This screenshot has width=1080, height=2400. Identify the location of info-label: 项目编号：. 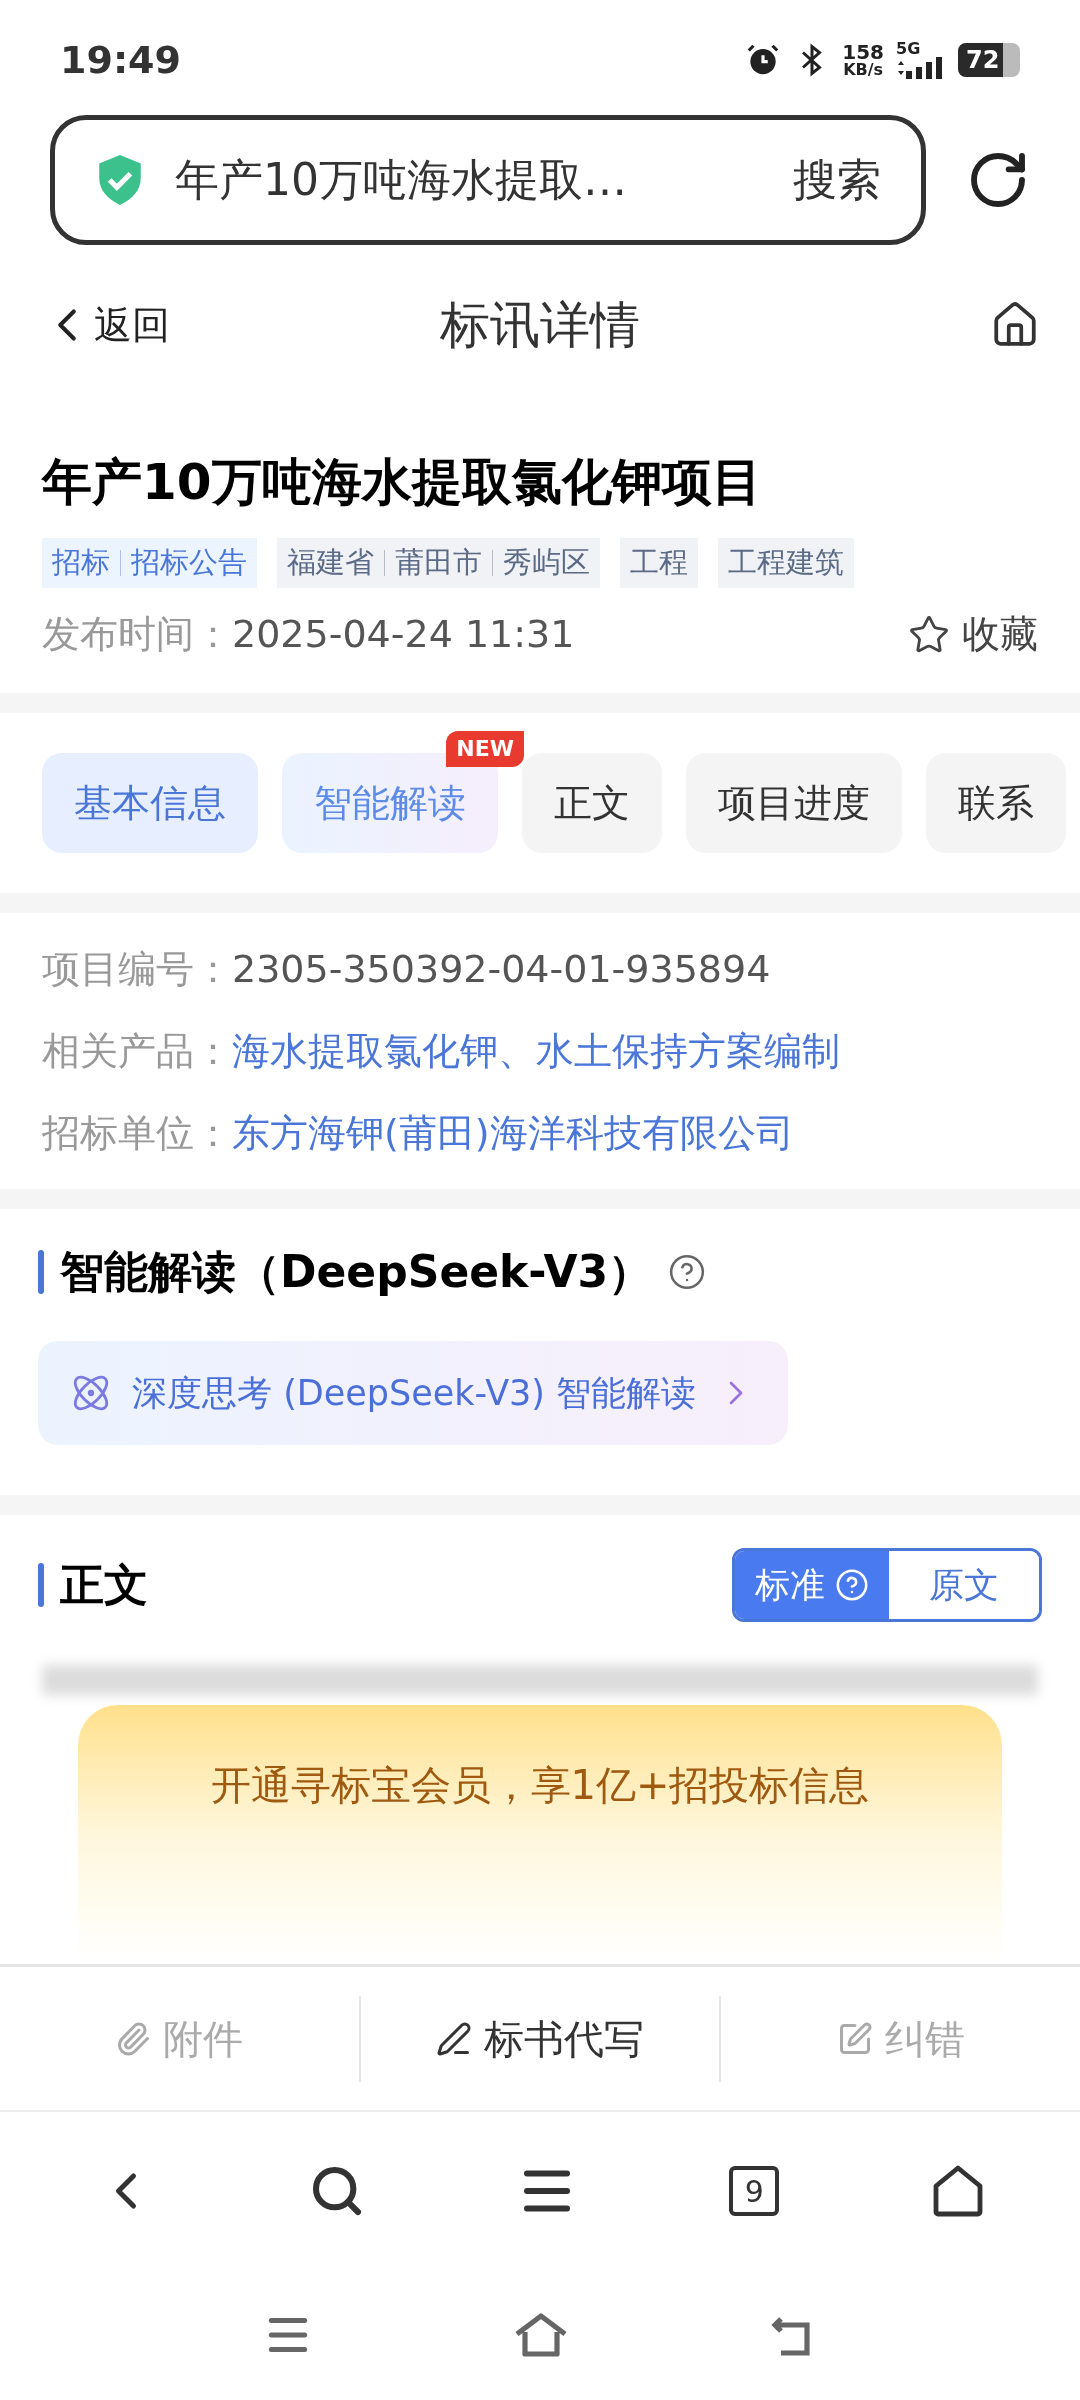
(137, 969).